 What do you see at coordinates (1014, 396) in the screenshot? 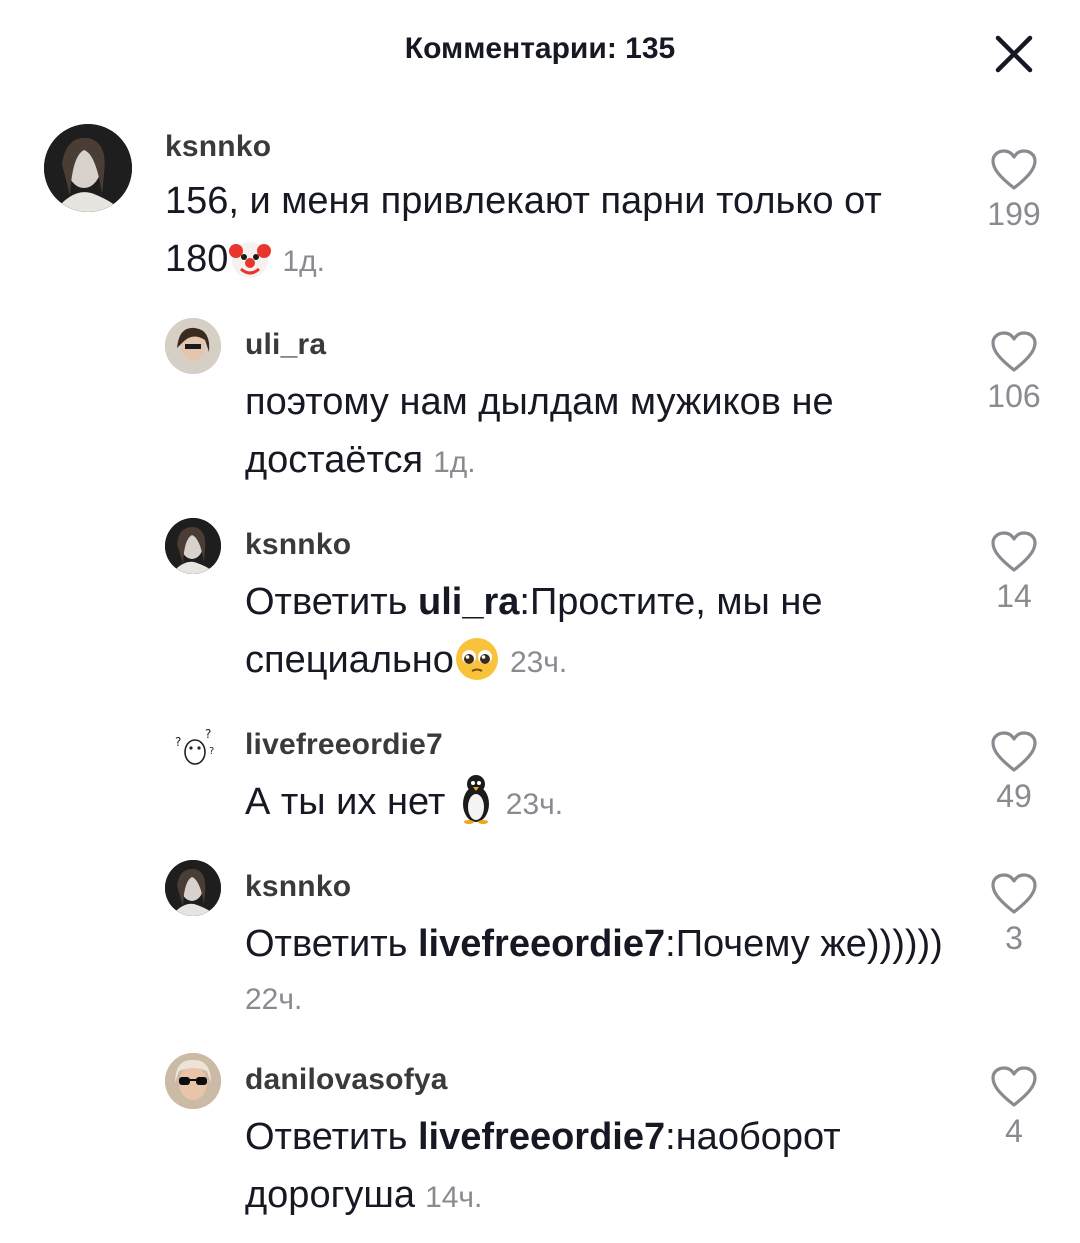
I see `like-count: 106` at bounding box center [1014, 396].